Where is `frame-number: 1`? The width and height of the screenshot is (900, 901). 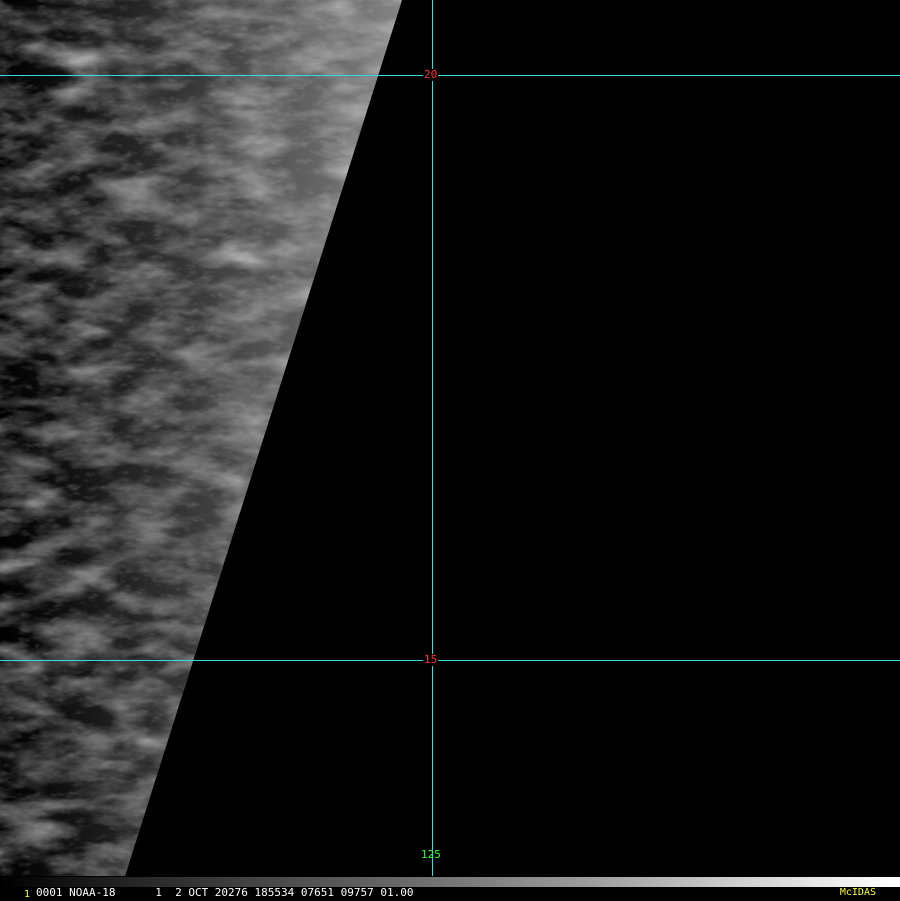 frame-number: 1 is located at coordinates (27, 894).